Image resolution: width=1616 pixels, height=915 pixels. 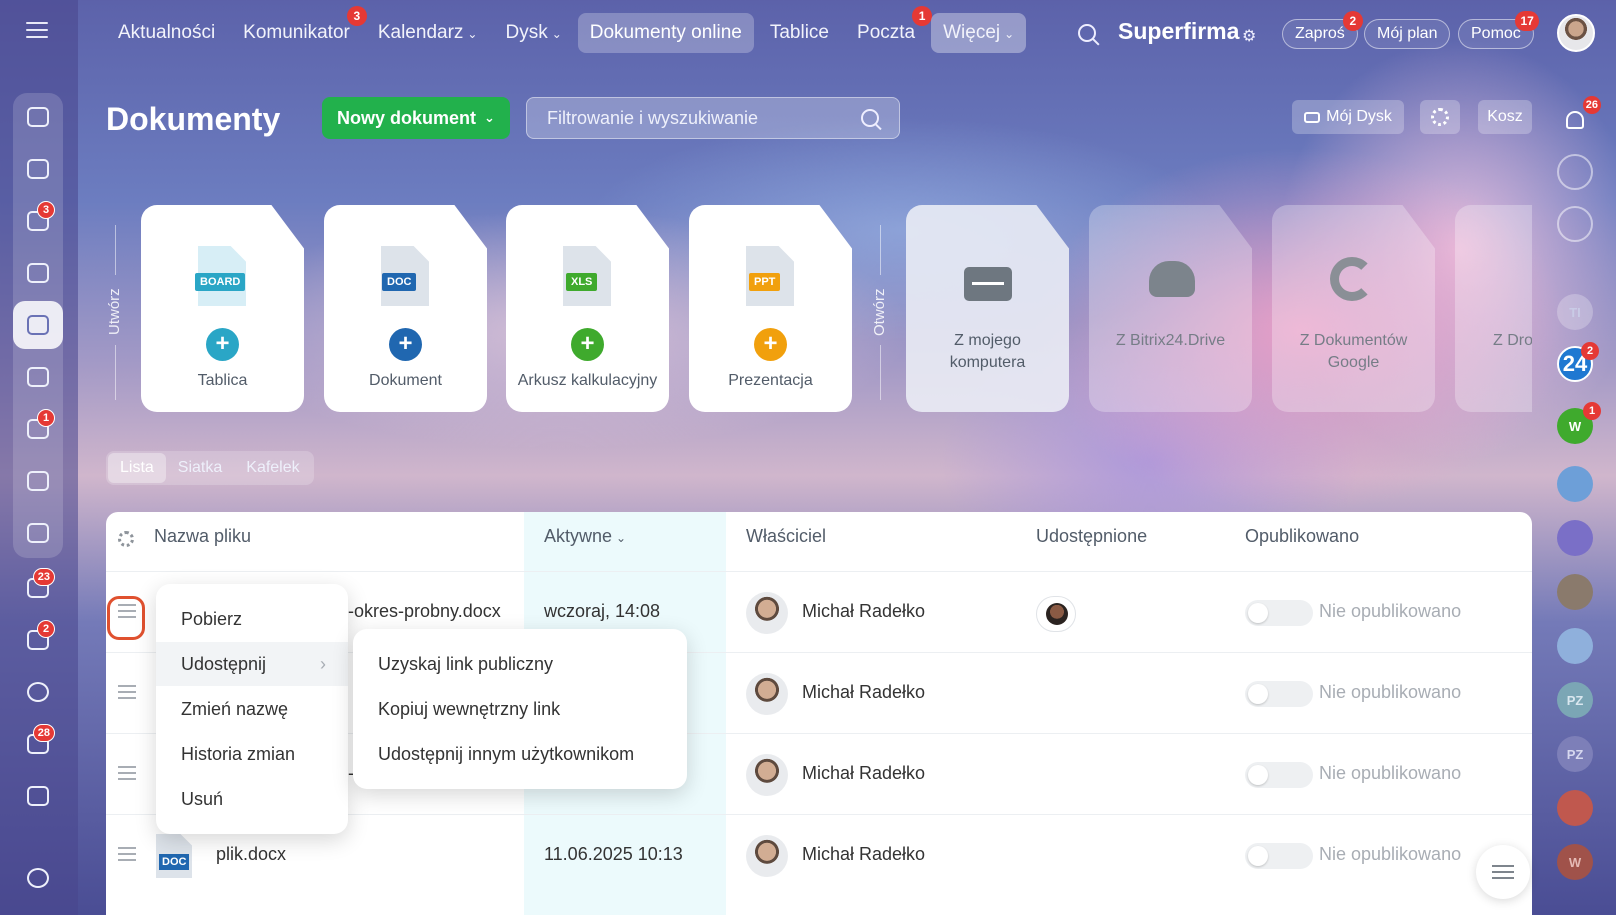 What do you see at coordinates (252, 709) in the screenshot?
I see `menu-item-rename: Zmień nazwę` at bounding box center [252, 709].